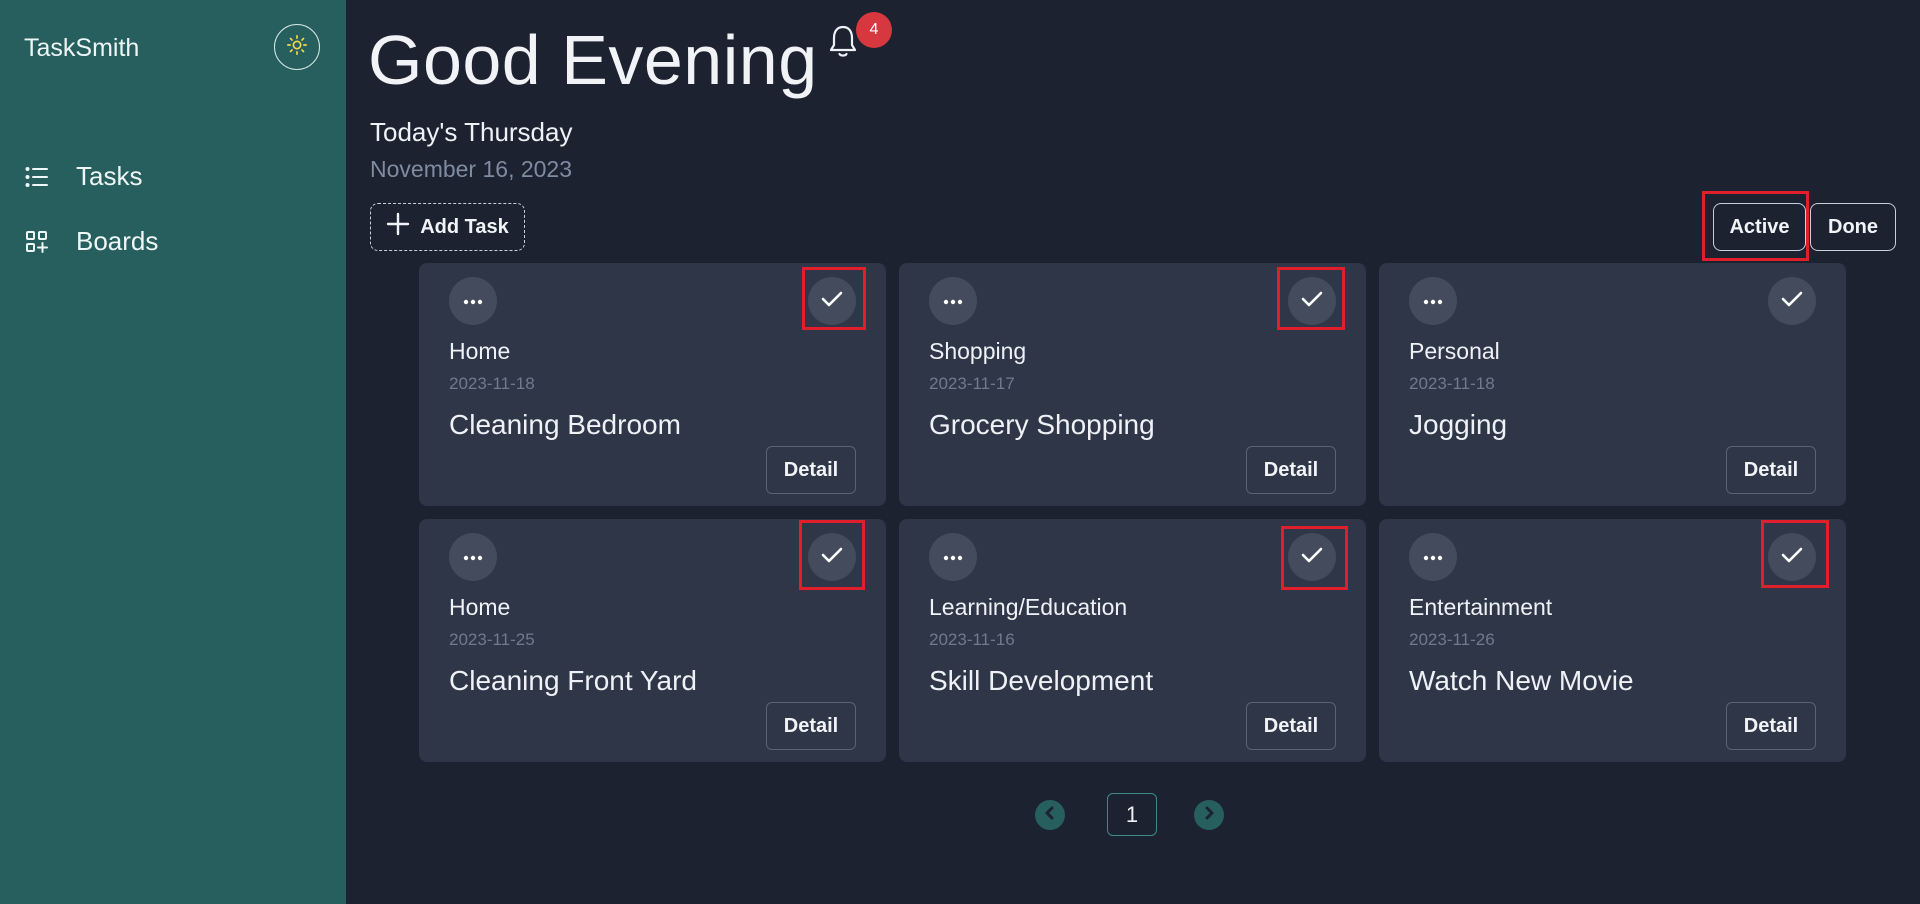 The height and width of the screenshot is (904, 1920). Describe the element at coordinates (972, 383) in the screenshot. I see `task-date: 2023-11-17` at that location.